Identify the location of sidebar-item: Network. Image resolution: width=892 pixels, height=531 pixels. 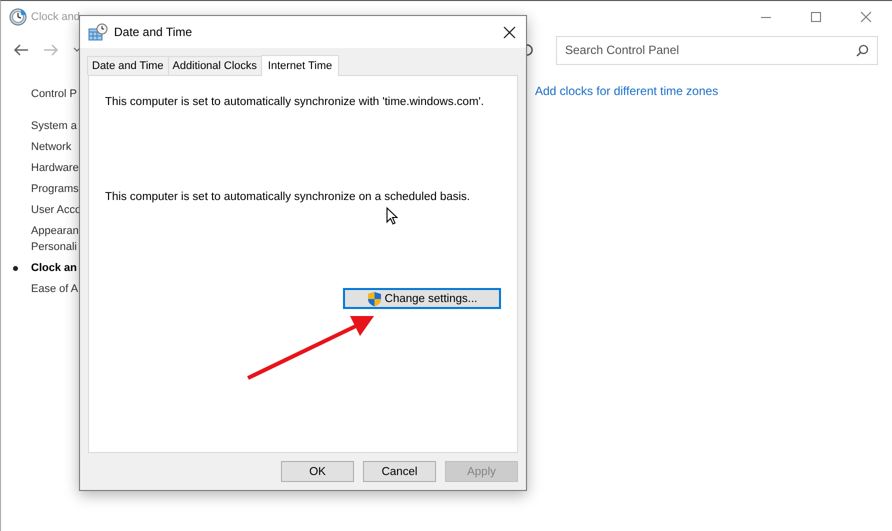
(51, 147).